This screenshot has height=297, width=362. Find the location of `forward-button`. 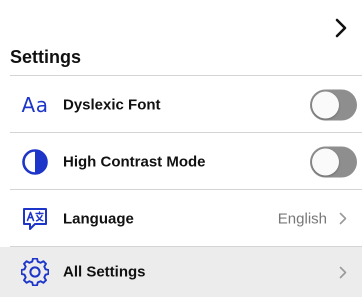

forward-button is located at coordinates (341, 28).